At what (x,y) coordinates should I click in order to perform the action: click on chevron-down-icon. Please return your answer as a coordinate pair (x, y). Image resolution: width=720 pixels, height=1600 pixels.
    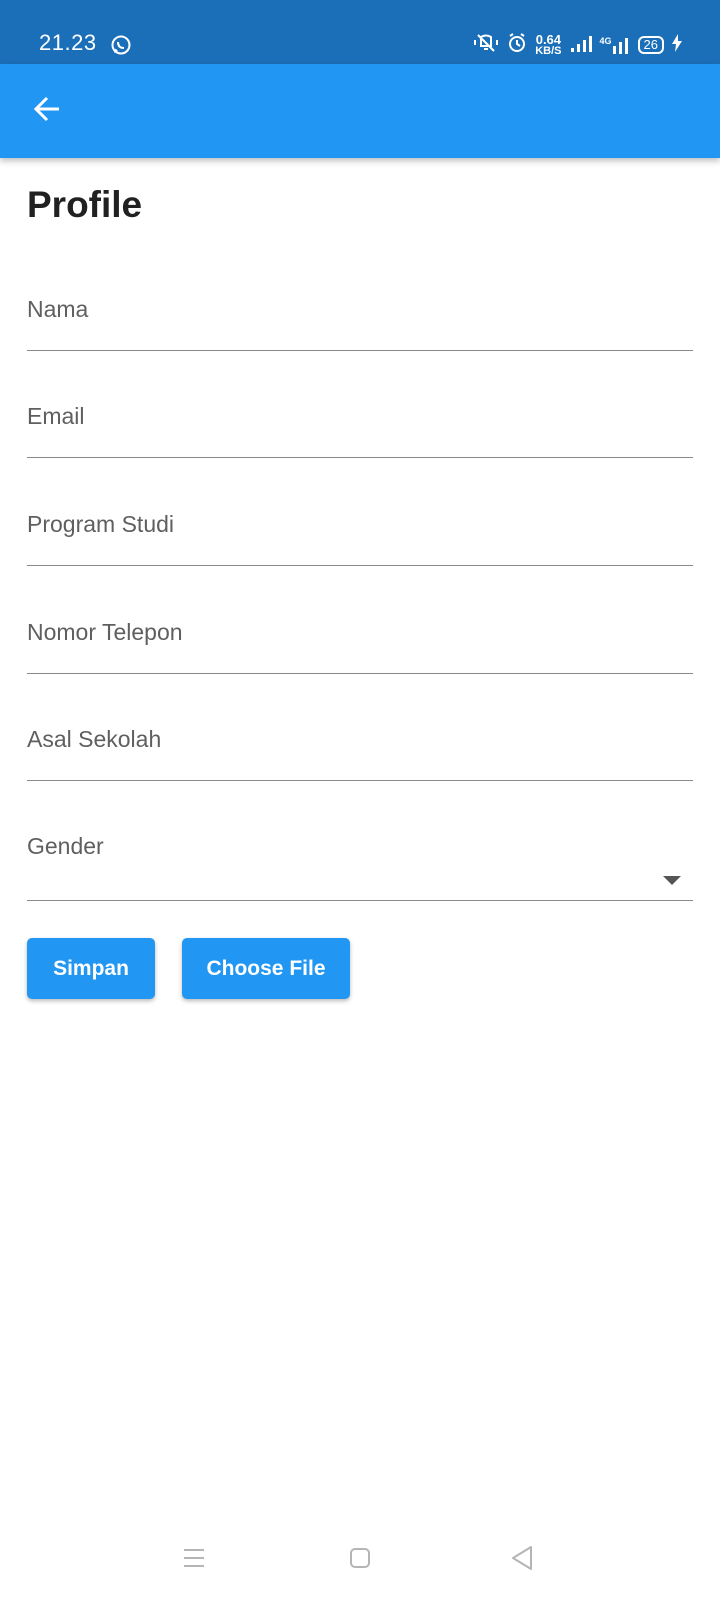
    Looking at the image, I should click on (672, 880).